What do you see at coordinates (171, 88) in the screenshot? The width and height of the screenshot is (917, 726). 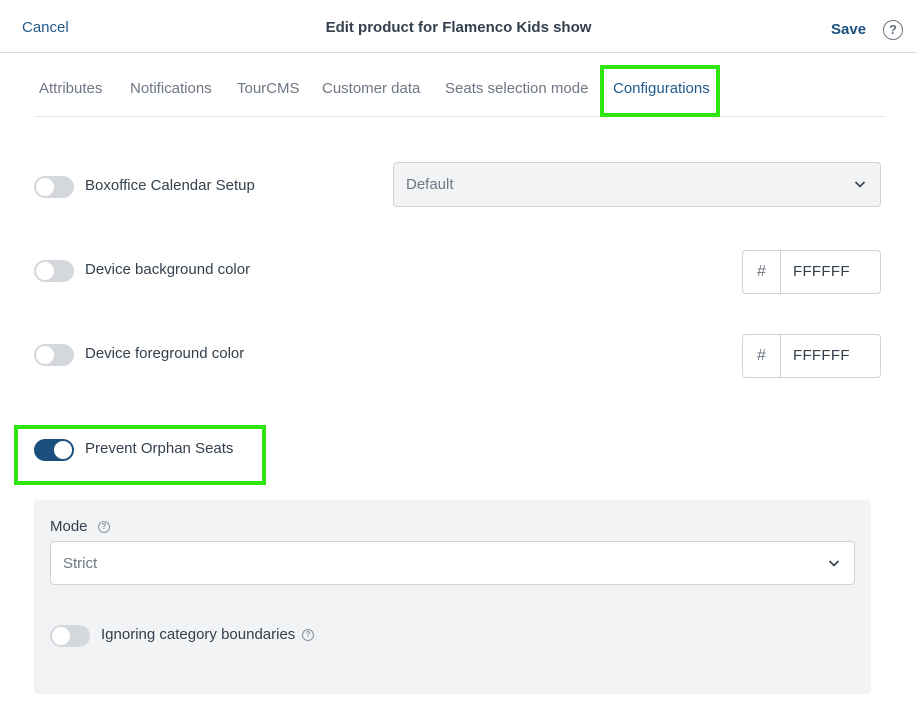 I see `tab-notifications: Notifications` at bounding box center [171, 88].